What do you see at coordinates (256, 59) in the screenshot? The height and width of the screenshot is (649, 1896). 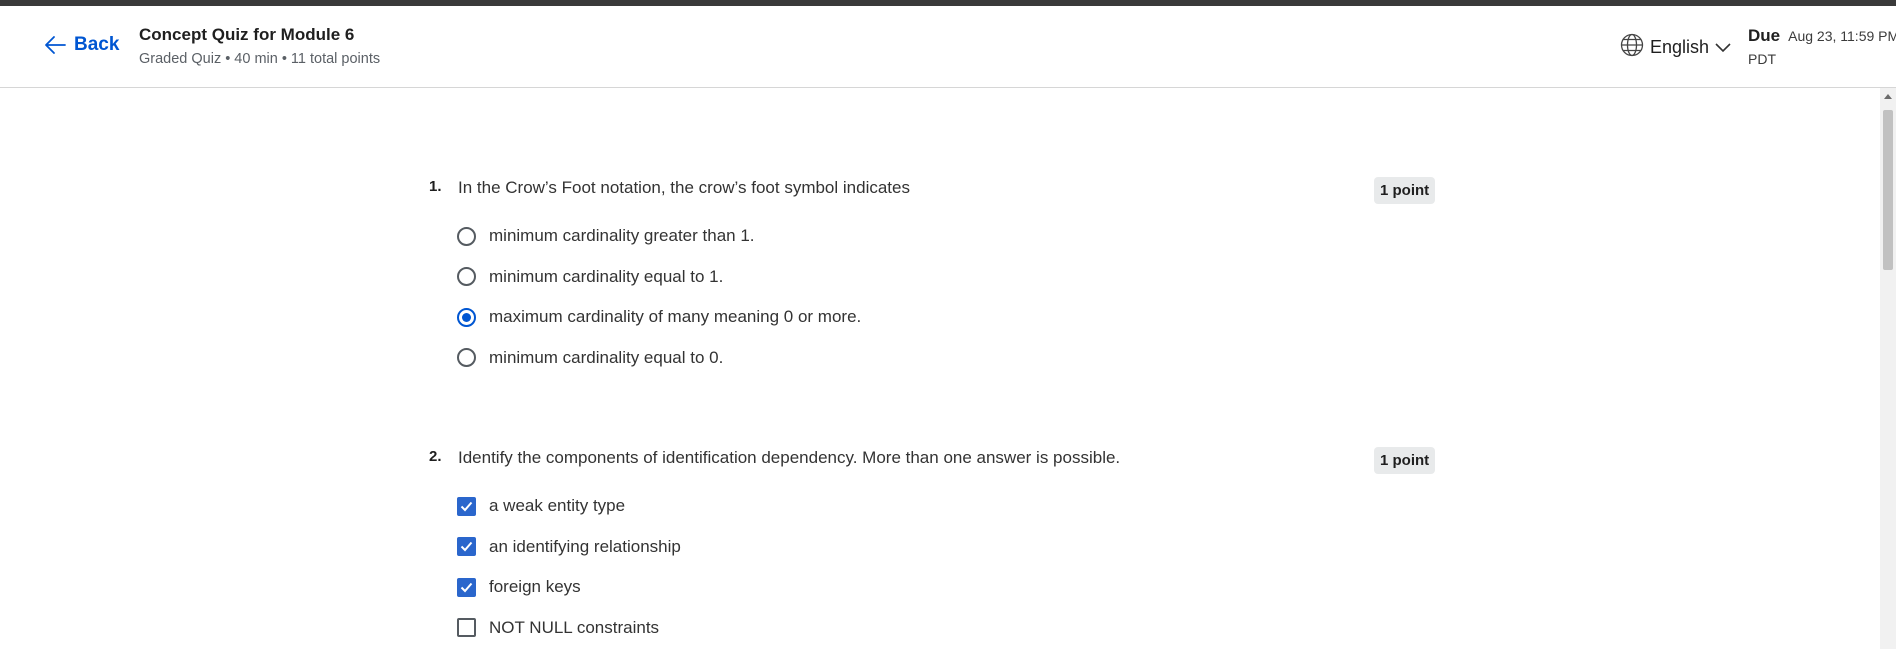 I see `quiz-duration: 40 min` at bounding box center [256, 59].